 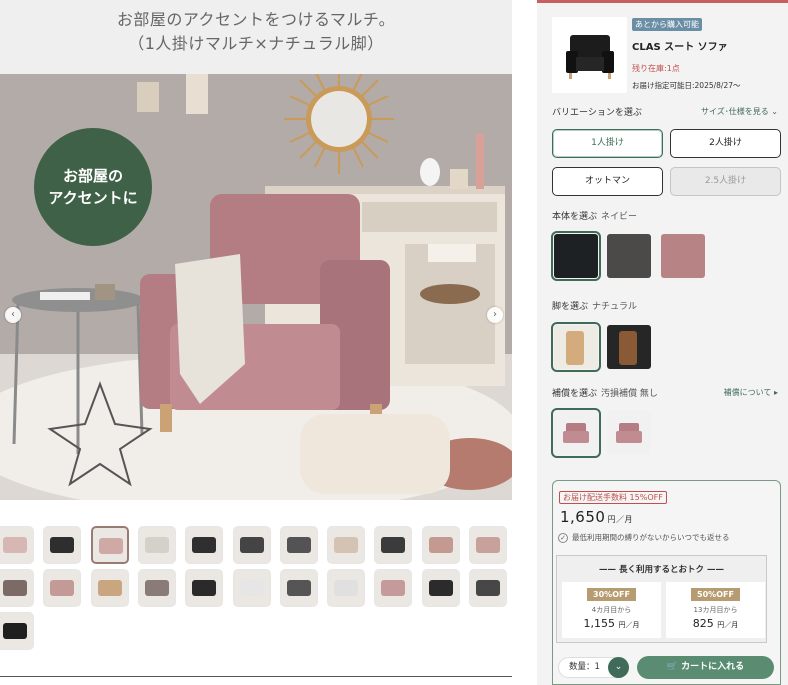 I want to click on variation-option-ottoman: オットマン, so click(x=607, y=181).